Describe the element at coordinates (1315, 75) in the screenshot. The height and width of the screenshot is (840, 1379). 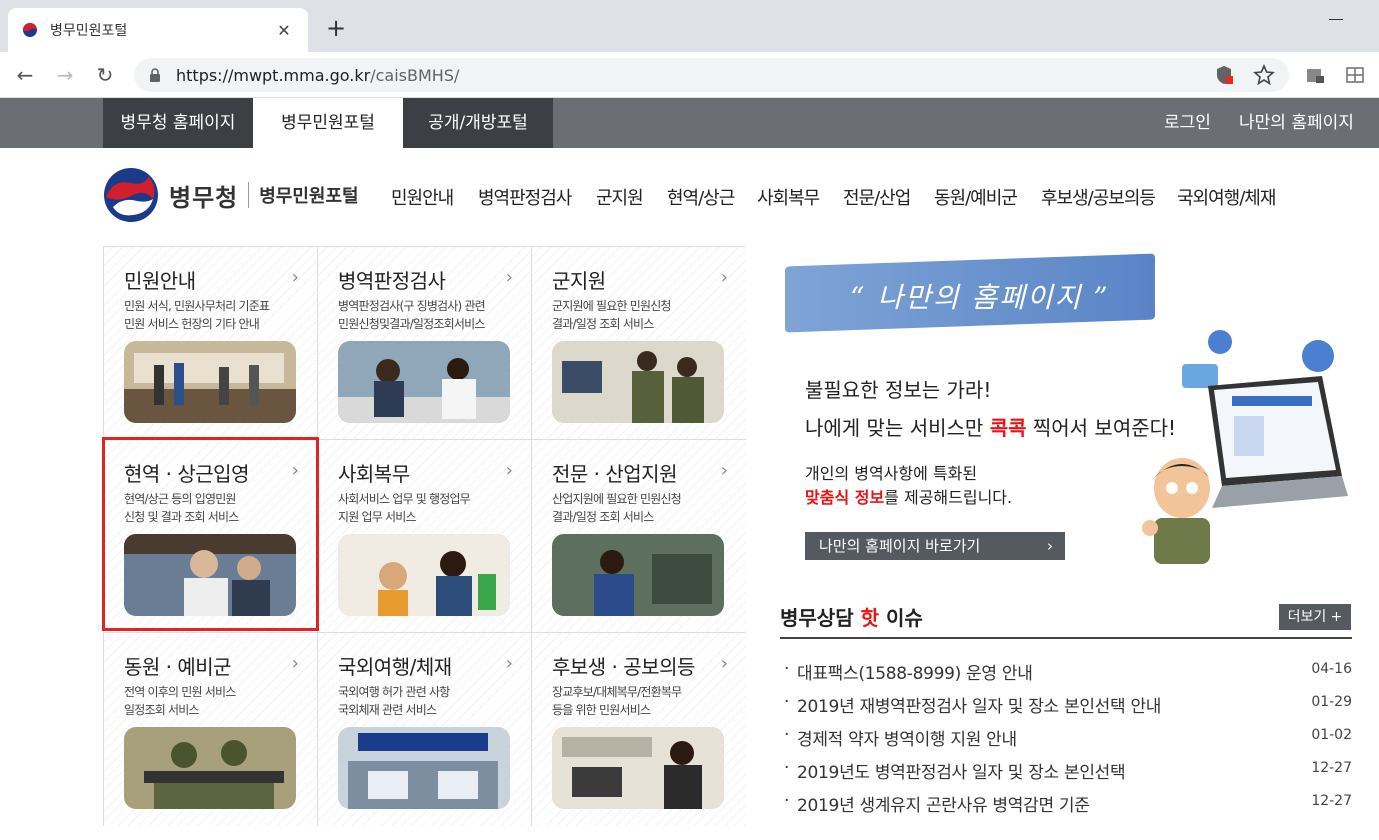
I see `extension-icon` at that location.